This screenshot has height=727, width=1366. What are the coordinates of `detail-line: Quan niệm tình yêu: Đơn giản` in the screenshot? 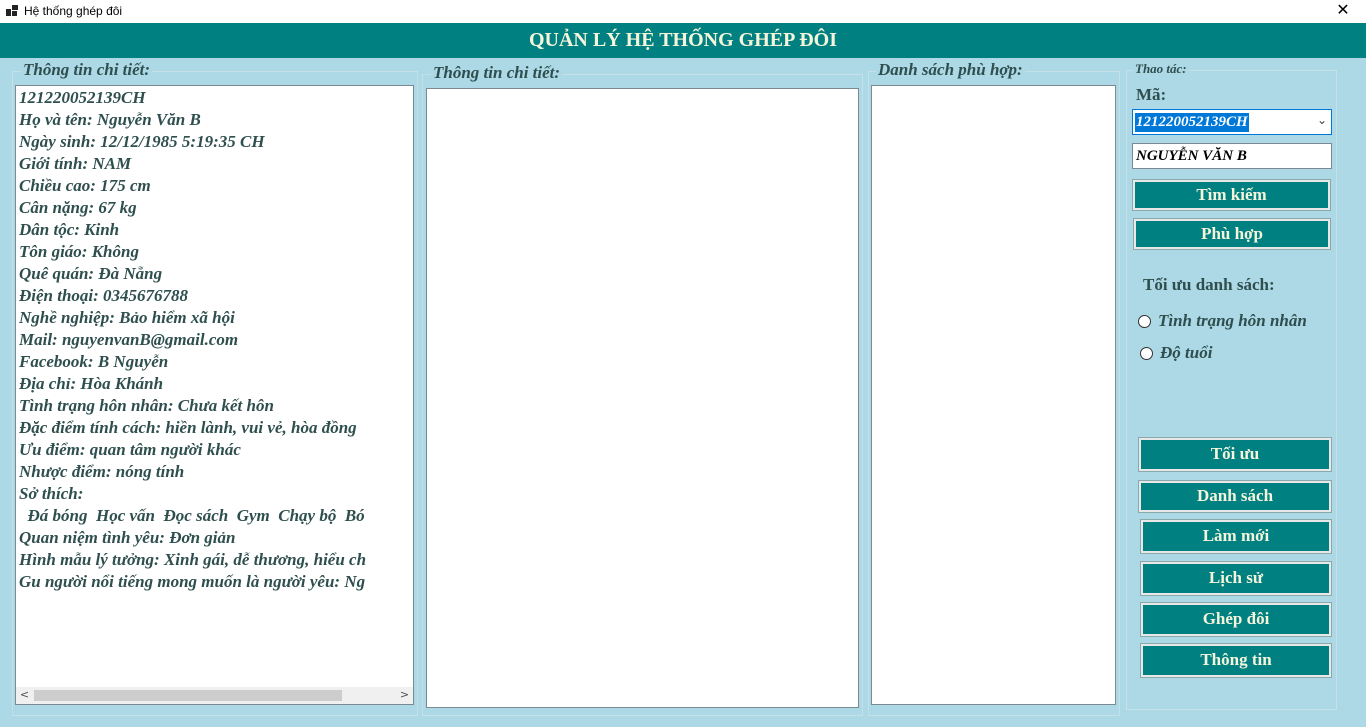 It's located at (127, 537).